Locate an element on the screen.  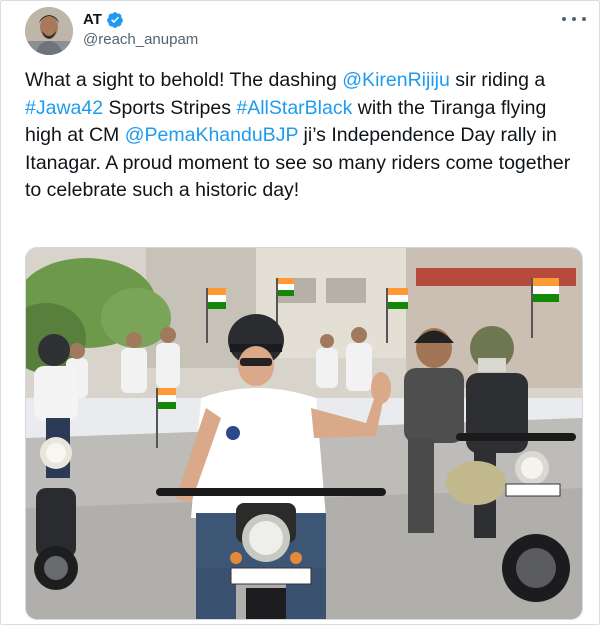
author-handle: @reach_anupam is located at coordinates (140, 40).